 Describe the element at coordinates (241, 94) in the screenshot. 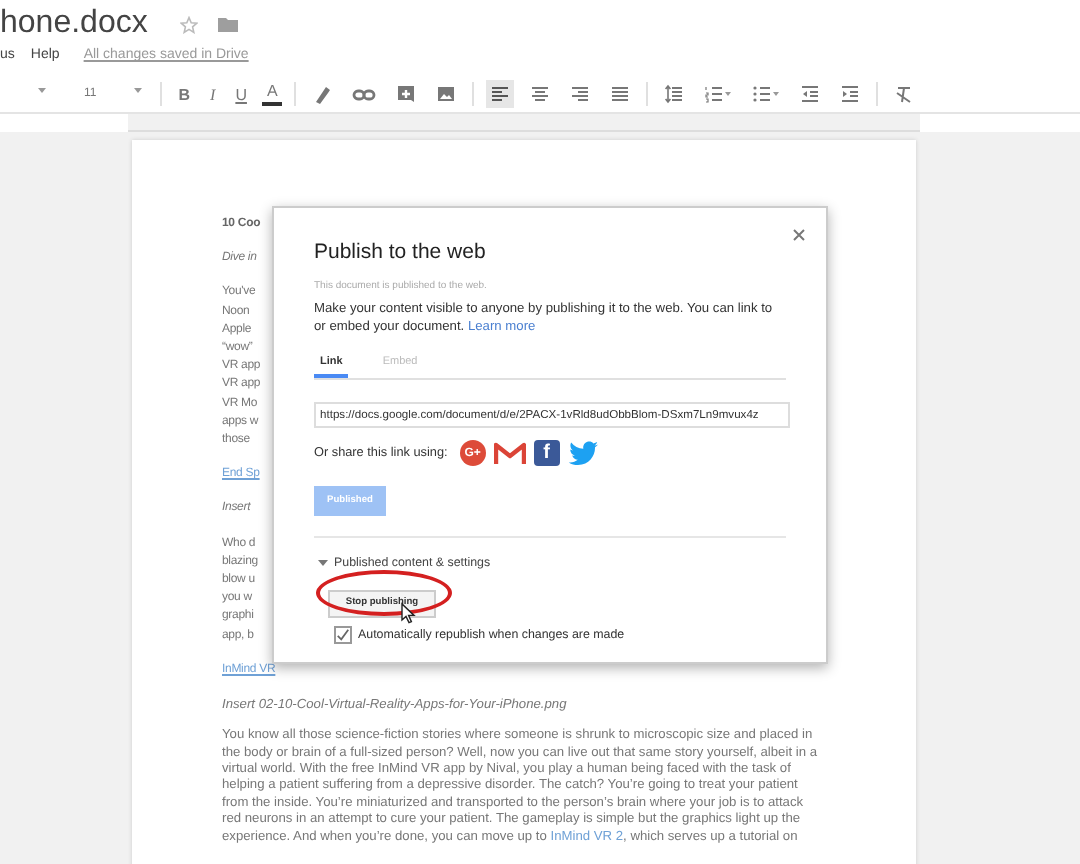

I see `underline-button: U` at that location.